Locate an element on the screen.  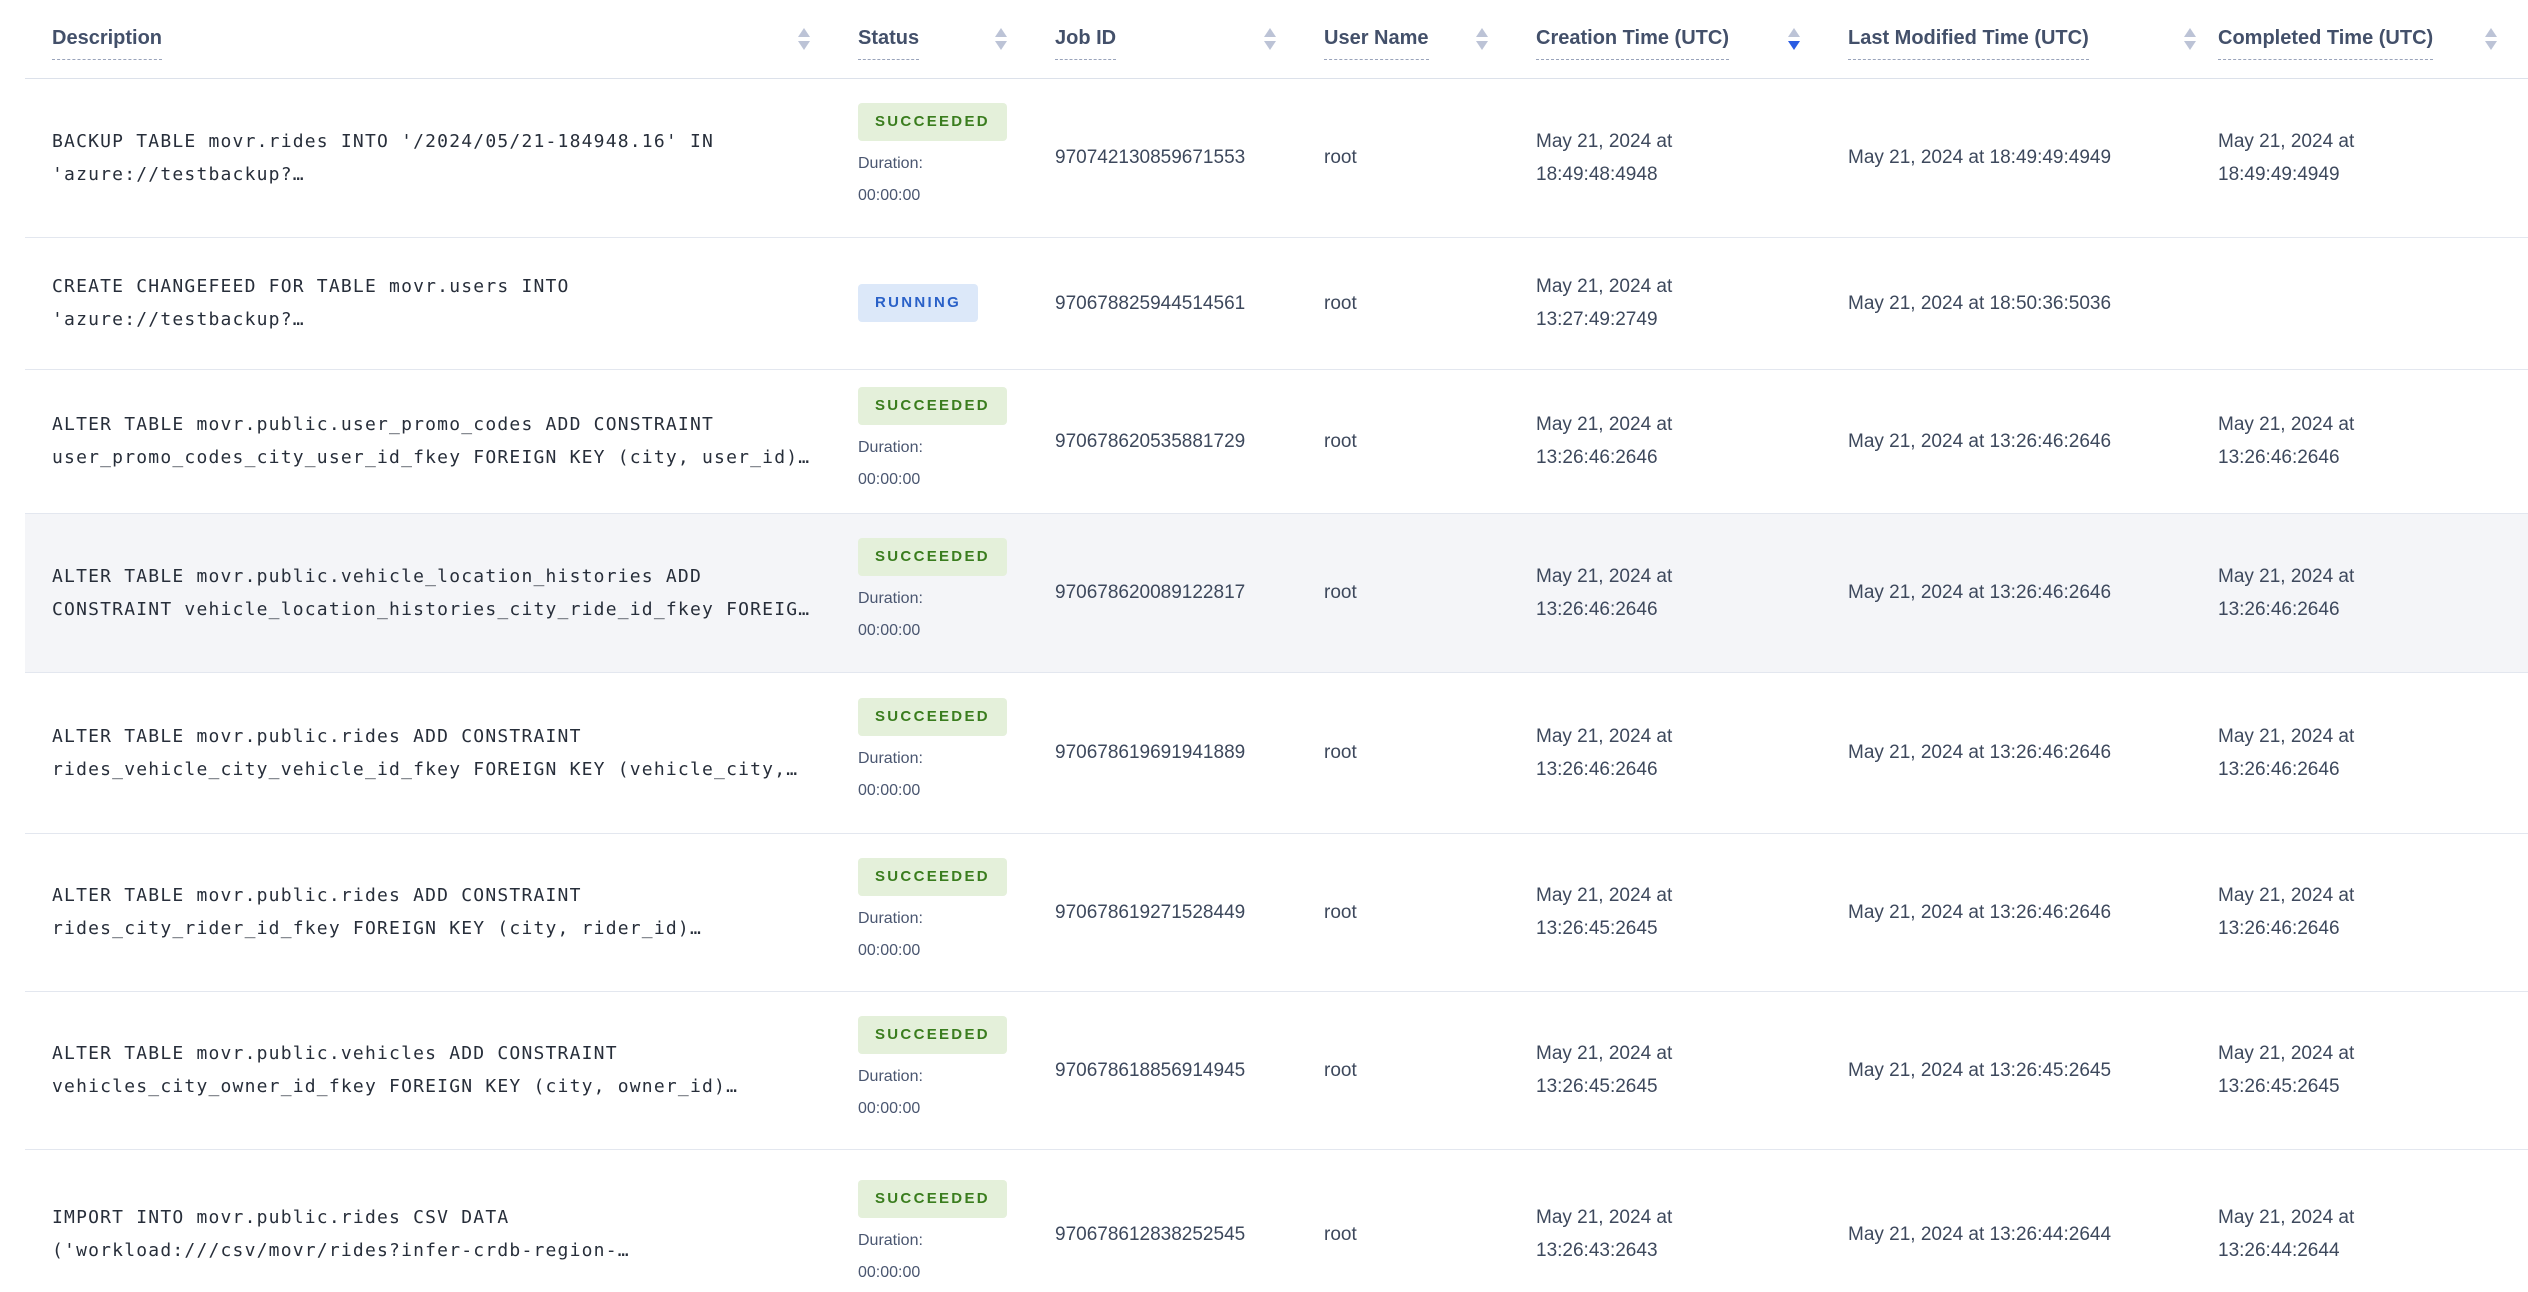
column-label-status: Status is located at coordinates (889, 44).